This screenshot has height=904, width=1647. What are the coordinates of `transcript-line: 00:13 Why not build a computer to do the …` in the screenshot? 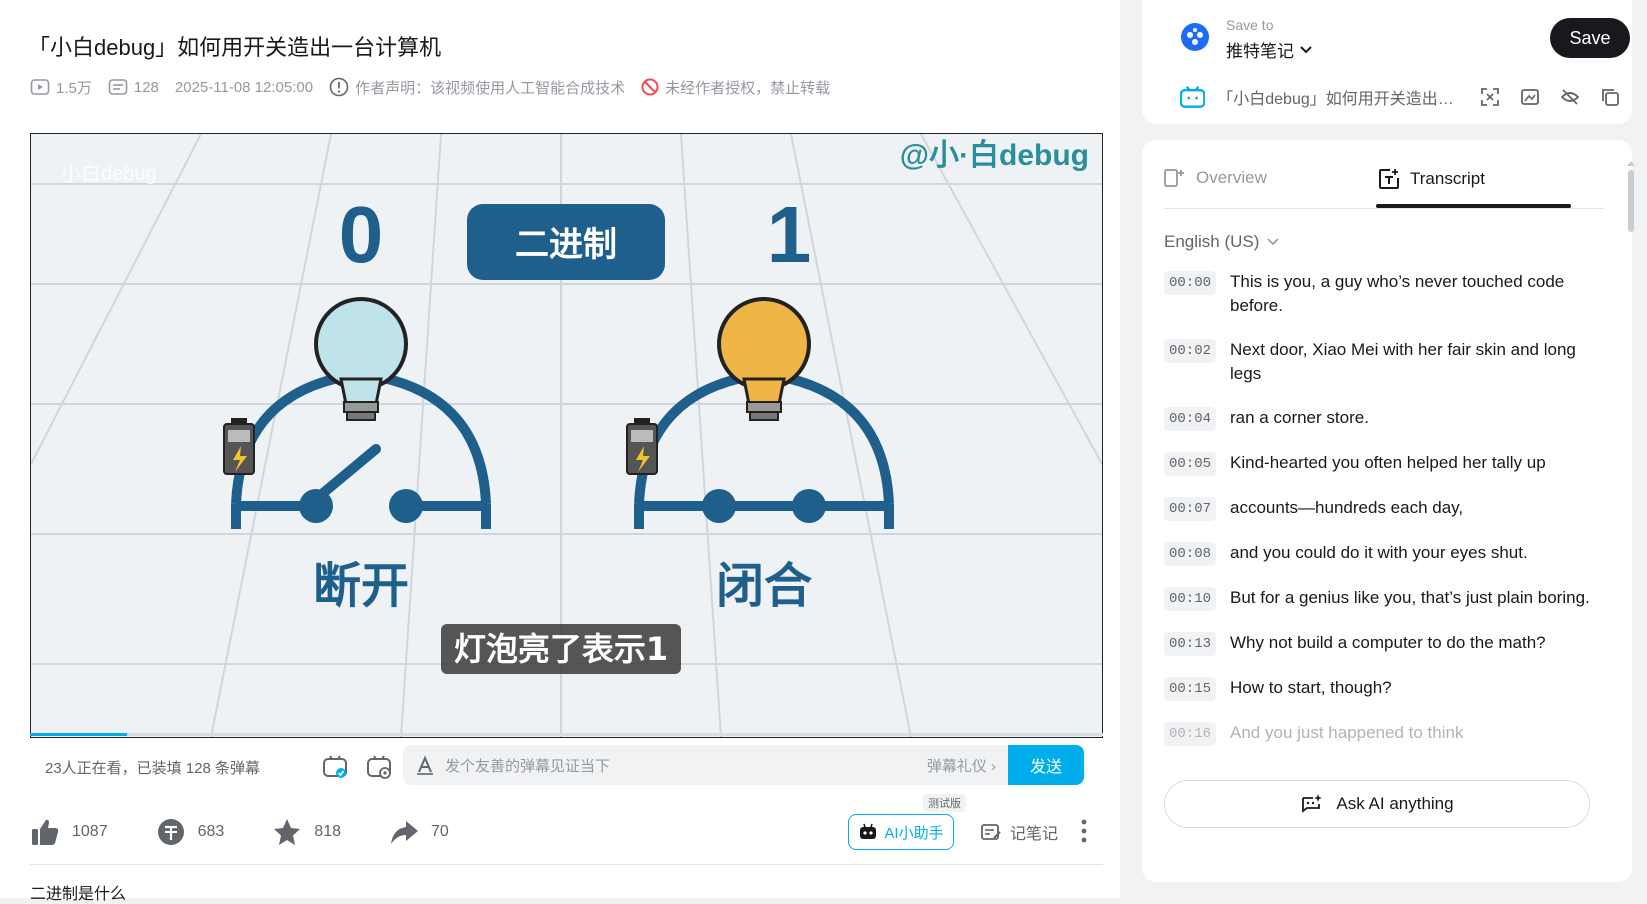 It's located at (1384, 643).